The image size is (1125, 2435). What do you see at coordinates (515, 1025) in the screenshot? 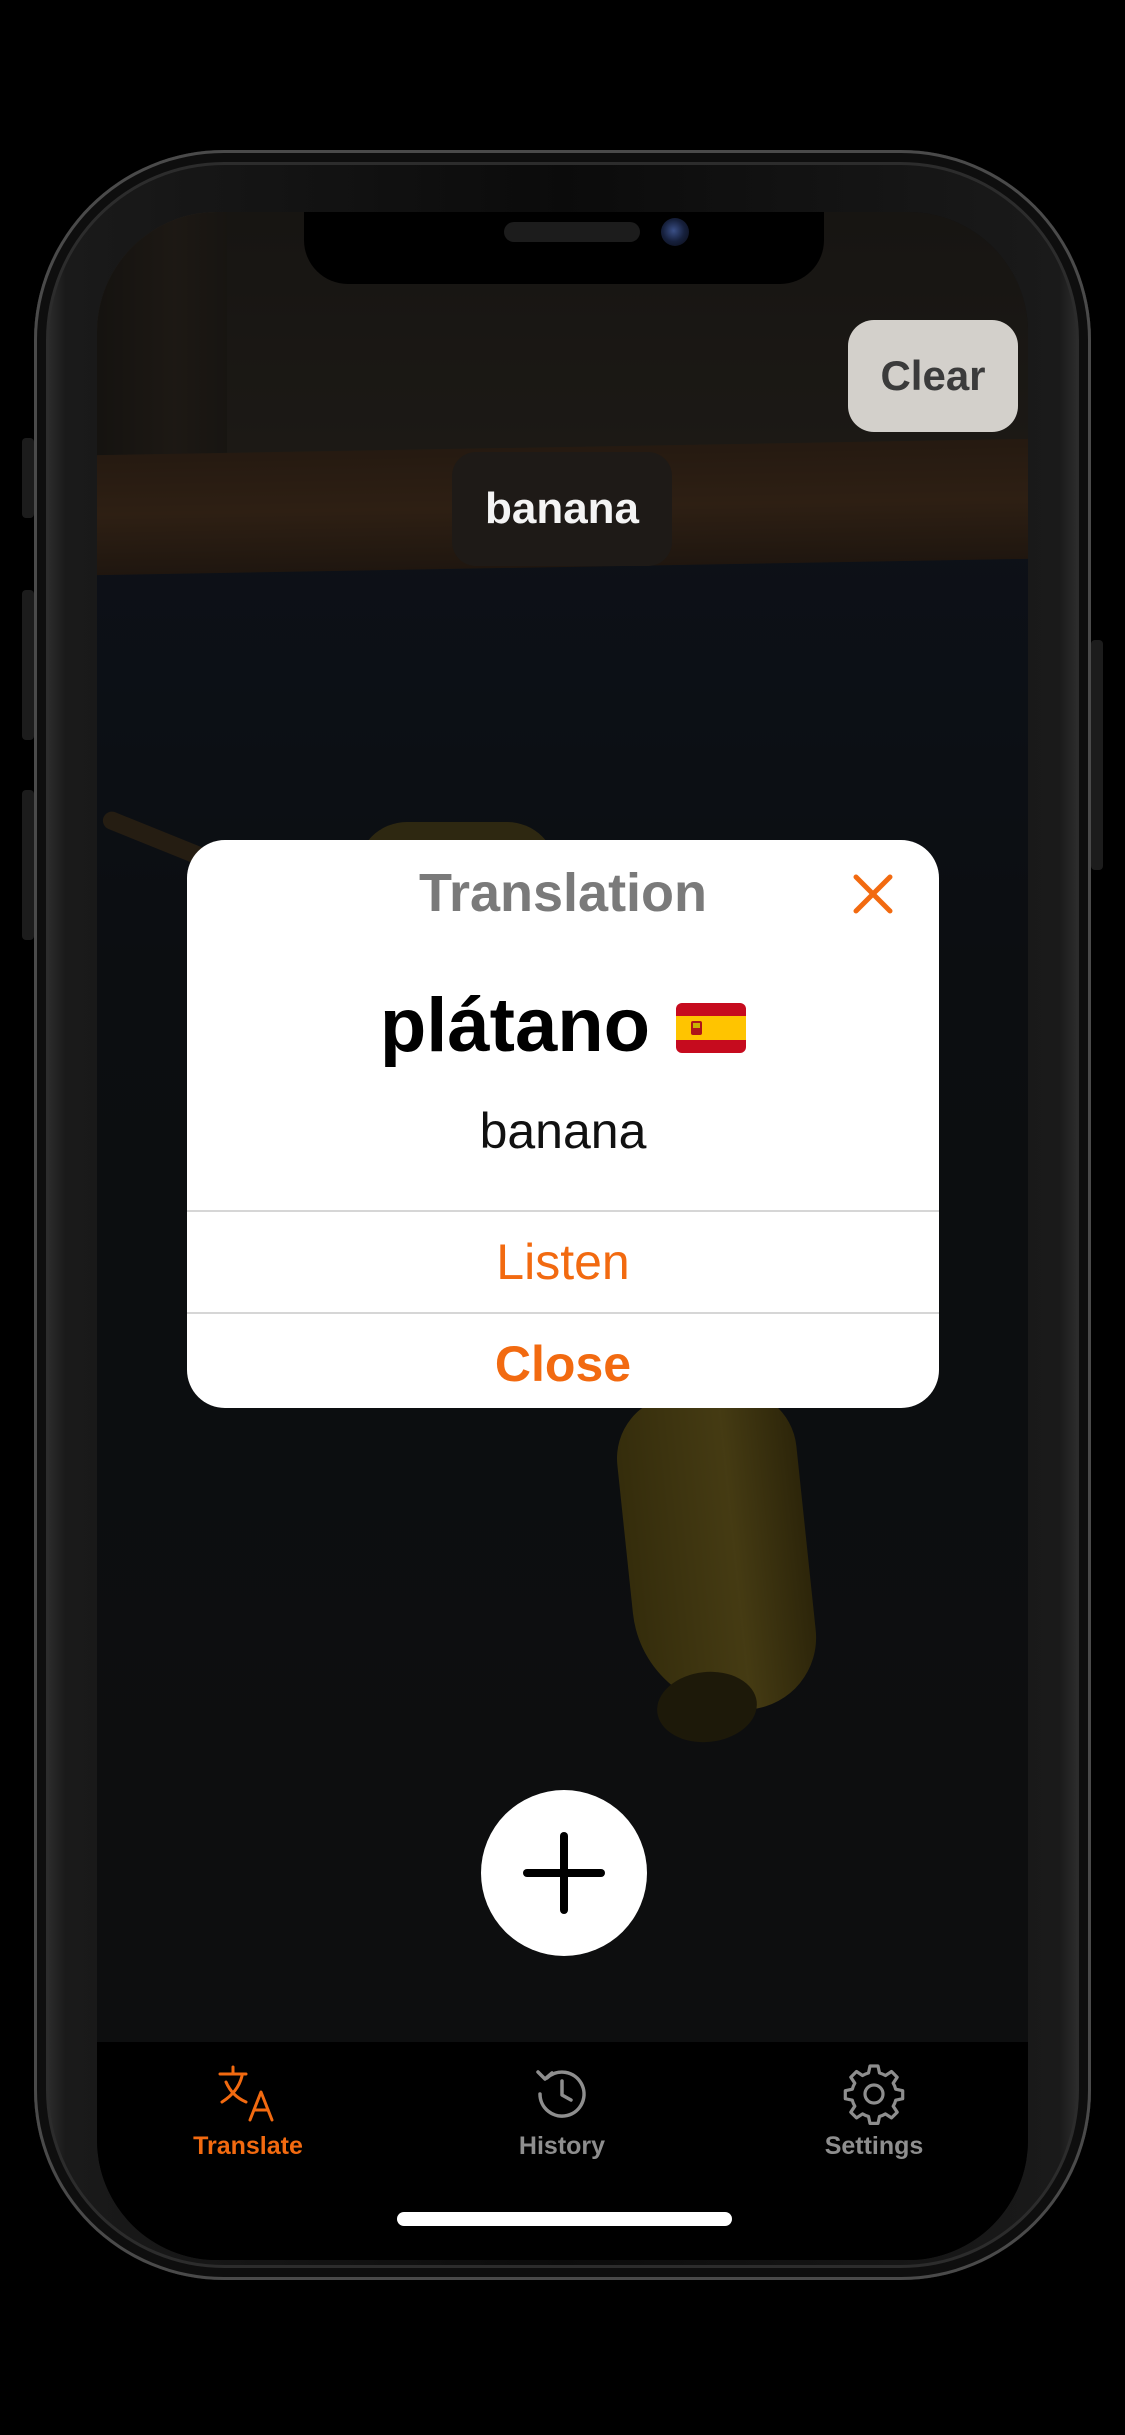
I see `translated-word: plátano` at bounding box center [515, 1025].